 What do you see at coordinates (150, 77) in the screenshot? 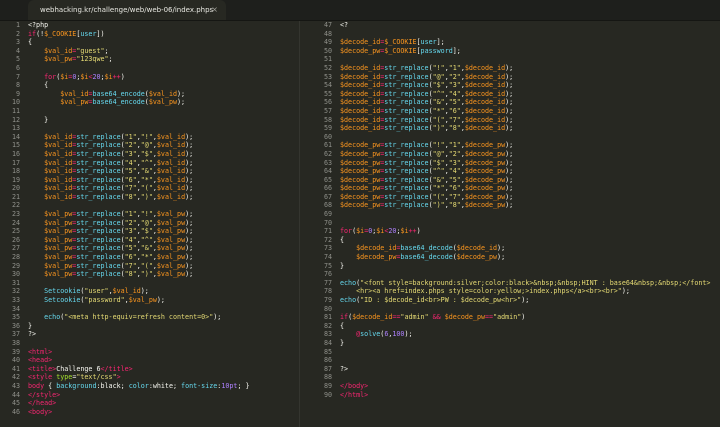
I see `code-line: 7 for($i=0;$i<20;$i++)` at bounding box center [150, 77].